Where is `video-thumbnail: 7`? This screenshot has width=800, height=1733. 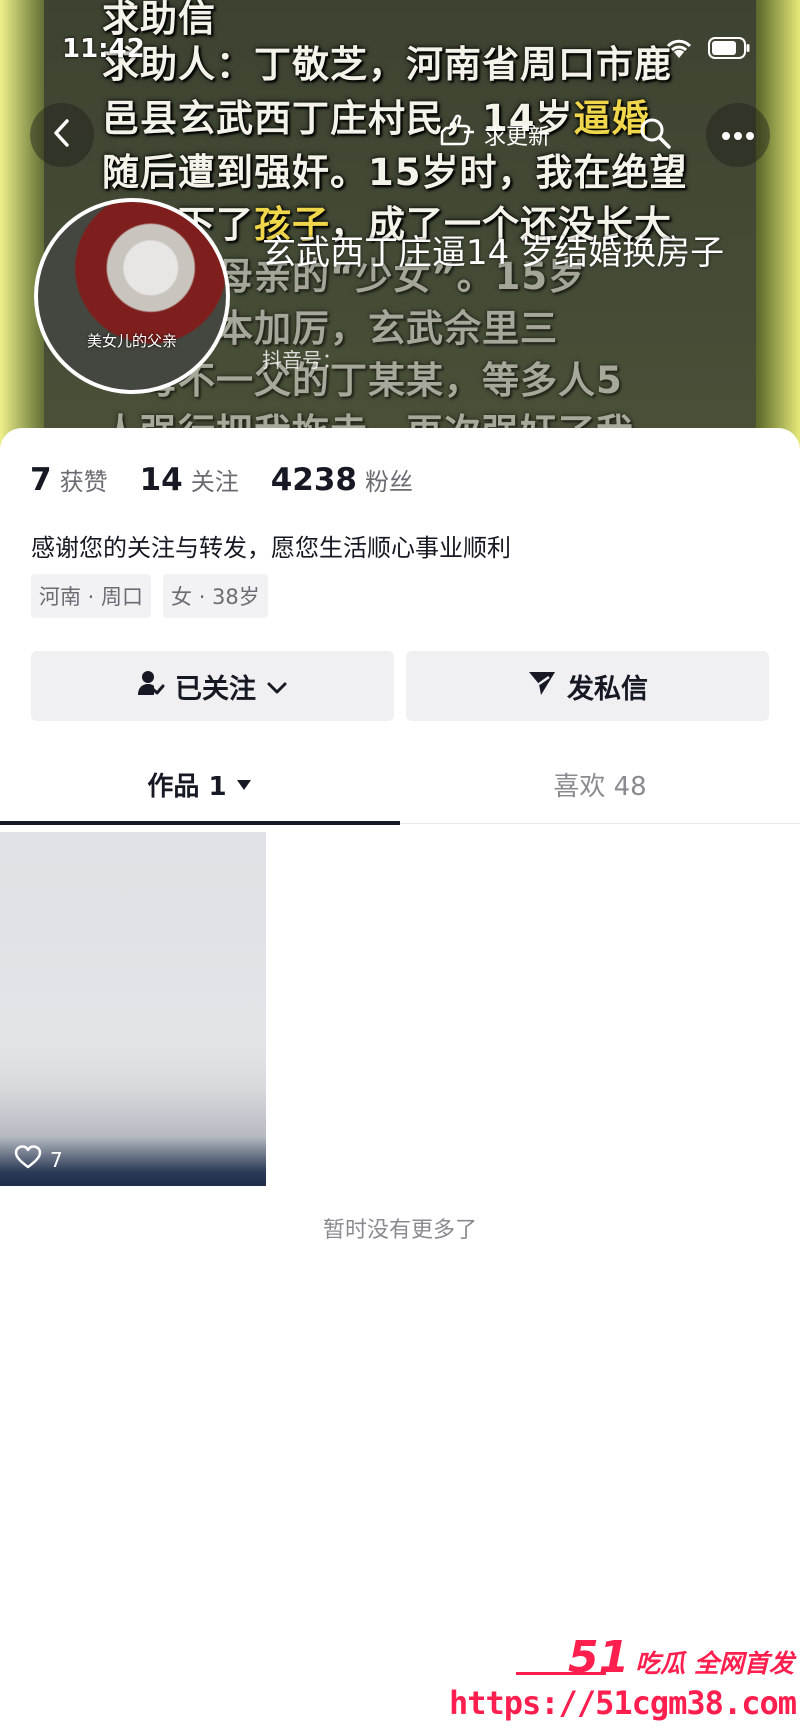 video-thumbnail: 7 is located at coordinates (133, 1009).